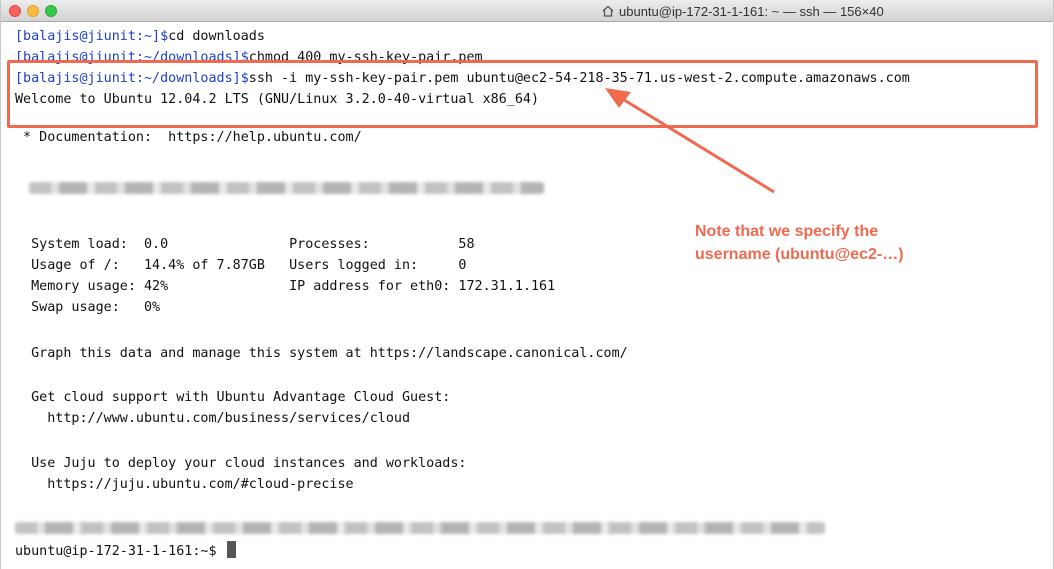 Image resolution: width=1054 pixels, height=569 pixels. What do you see at coordinates (88, 307) in the screenshot?
I see `terminal-line: Swap usage: 0%` at bounding box center [88, 307].